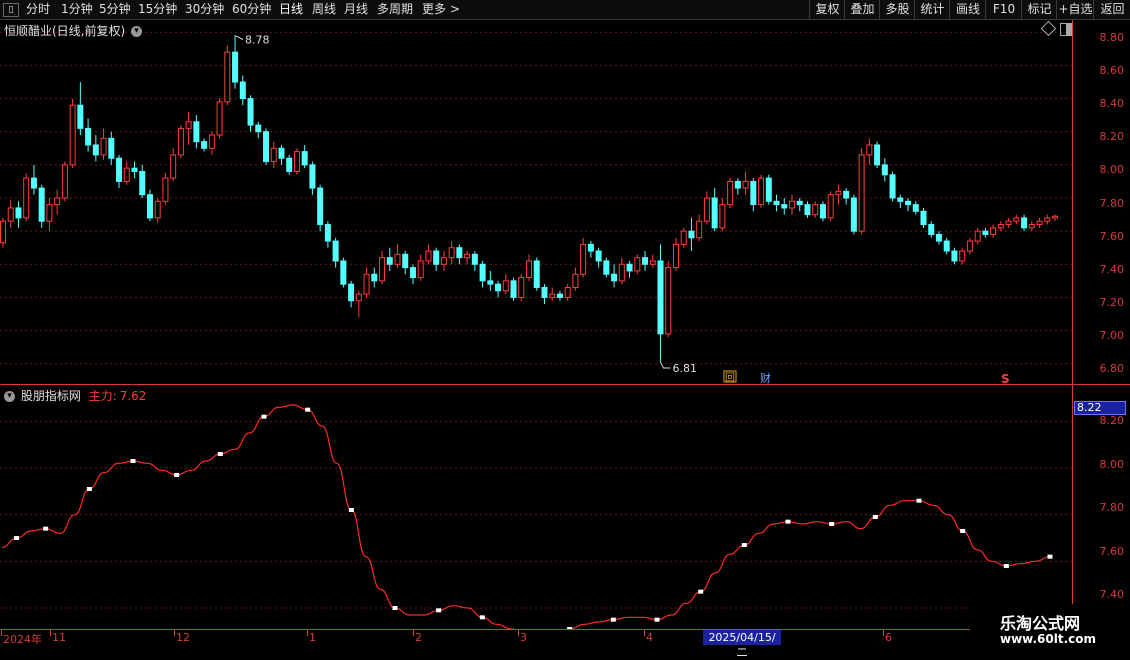 This screenshot has width=1130, height=660. I want to click on main-y-tick: 8.60, so click(1112, 71).